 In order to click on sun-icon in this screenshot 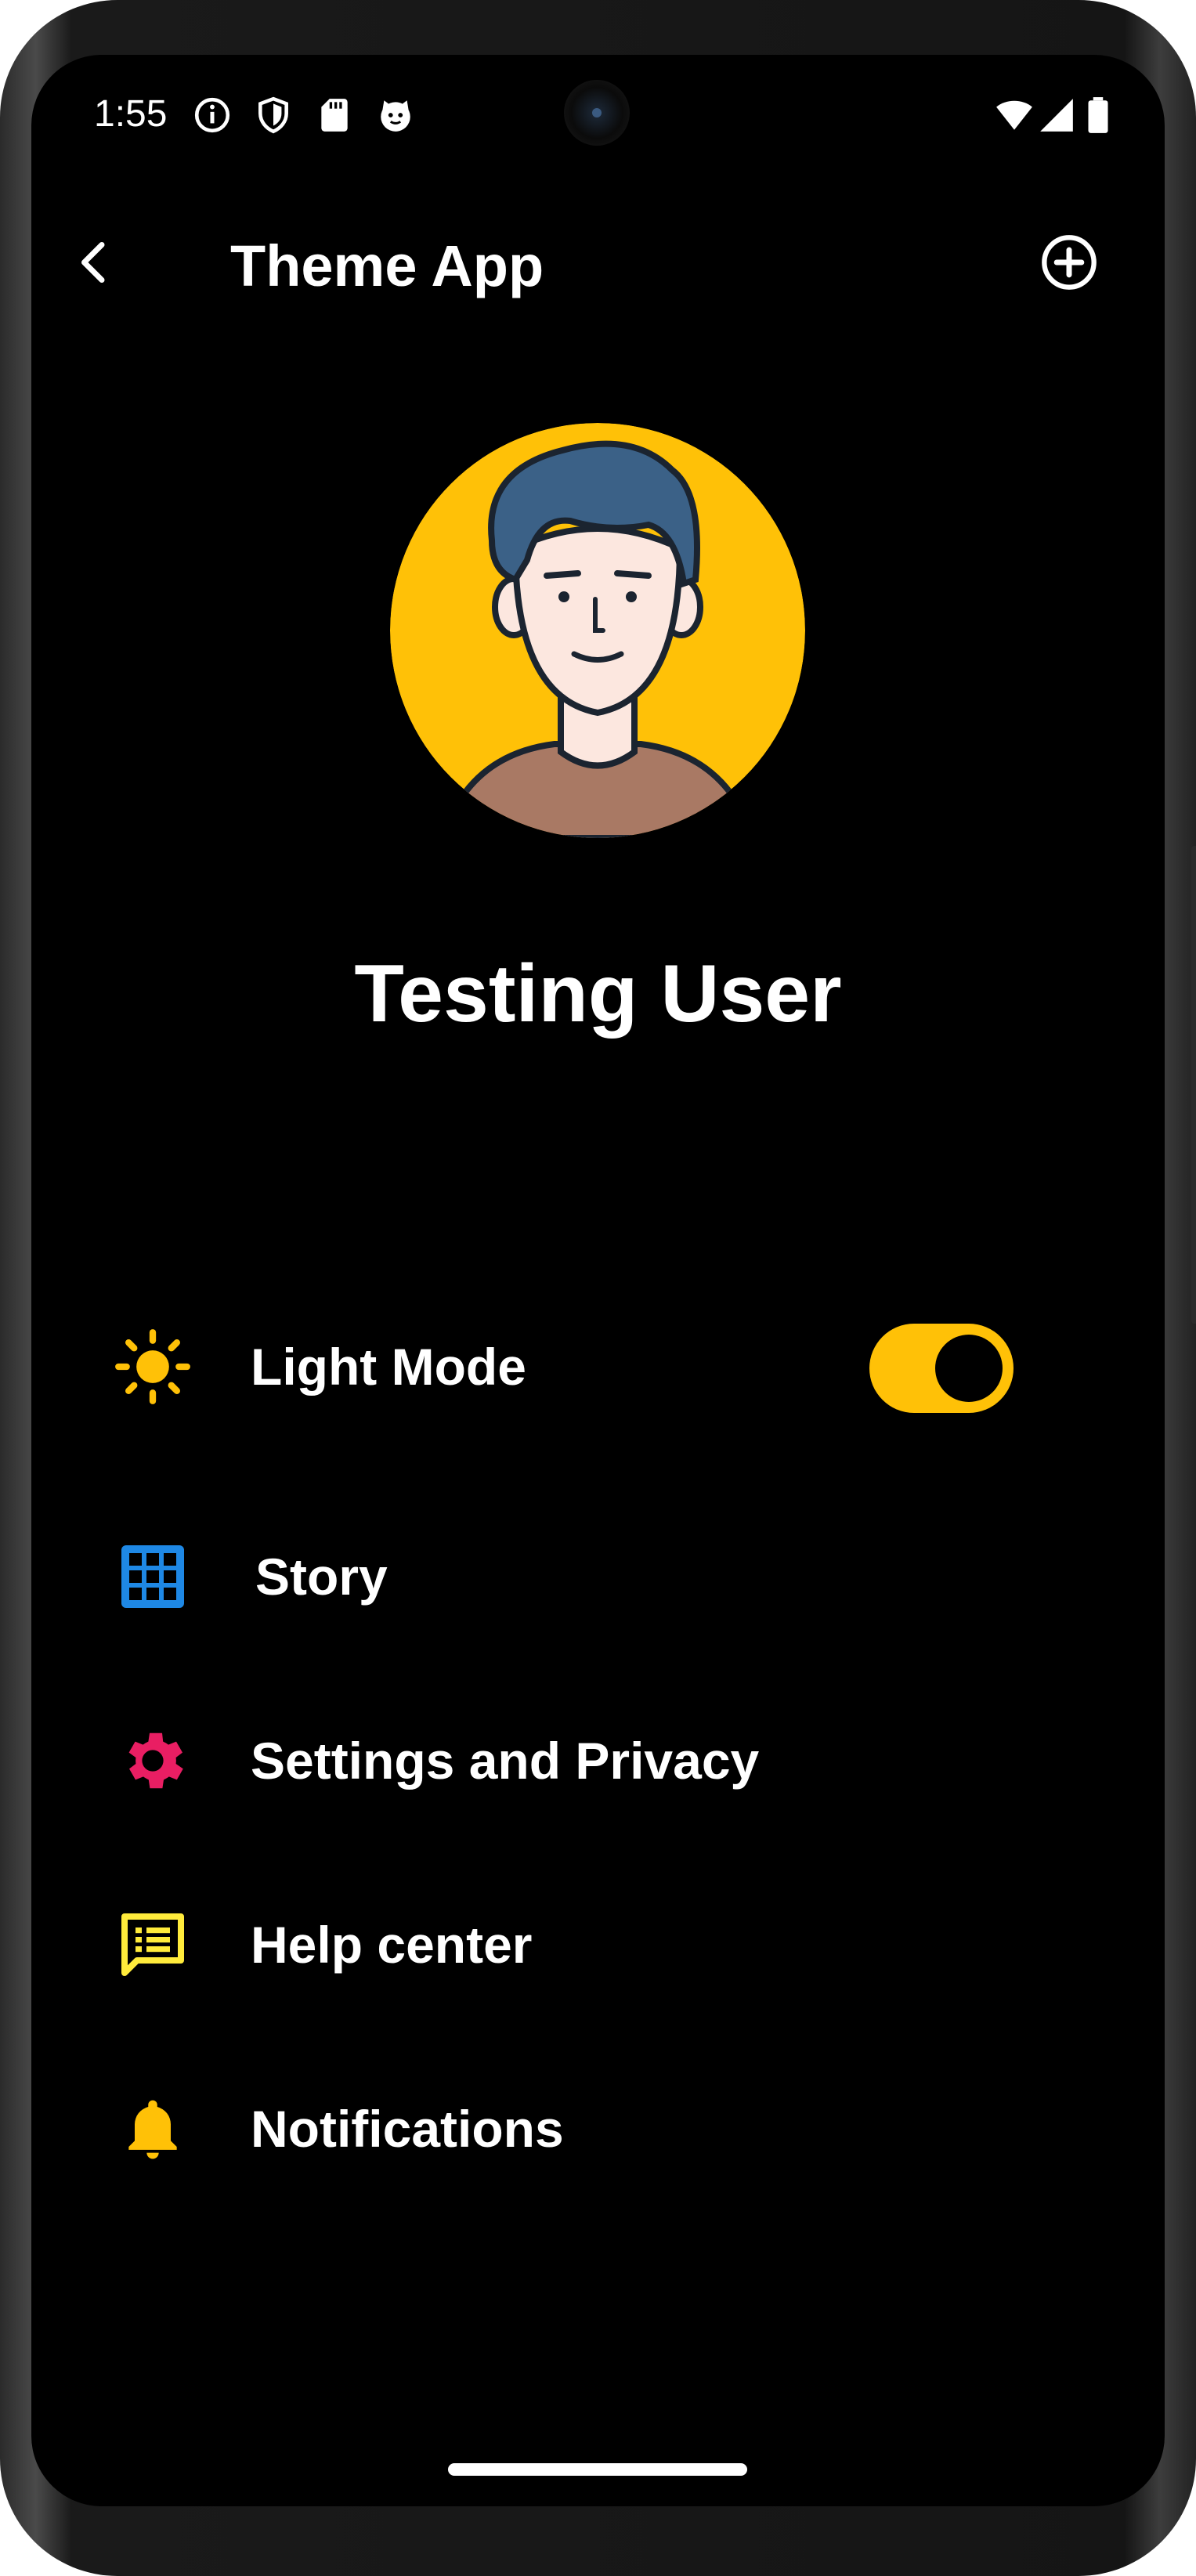, I will do `click(153, 1367)`.